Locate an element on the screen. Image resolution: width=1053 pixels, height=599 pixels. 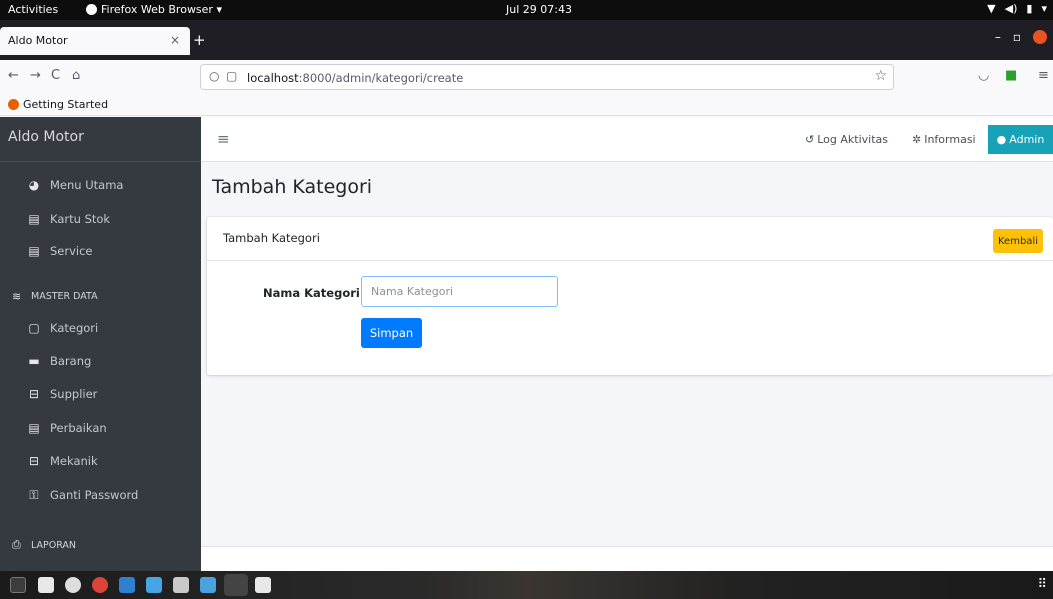
page-title: Tambah Kategori is located at coordinates (292, 187).